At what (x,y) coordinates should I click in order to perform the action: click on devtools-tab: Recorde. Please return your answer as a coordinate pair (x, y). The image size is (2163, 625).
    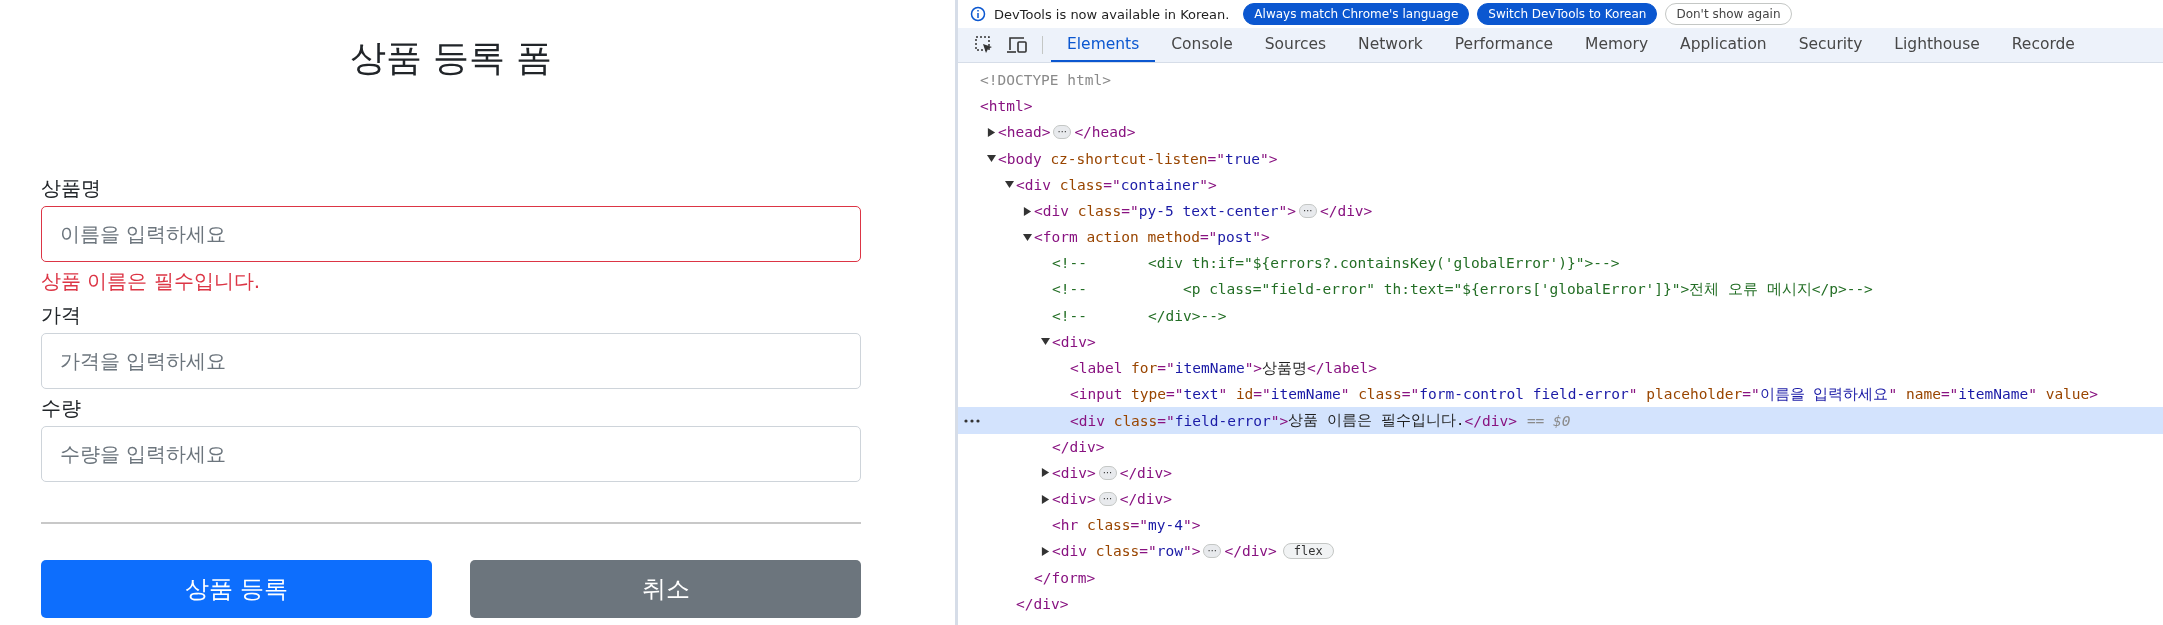
    Looking at the image, I should click on (2043, 45).